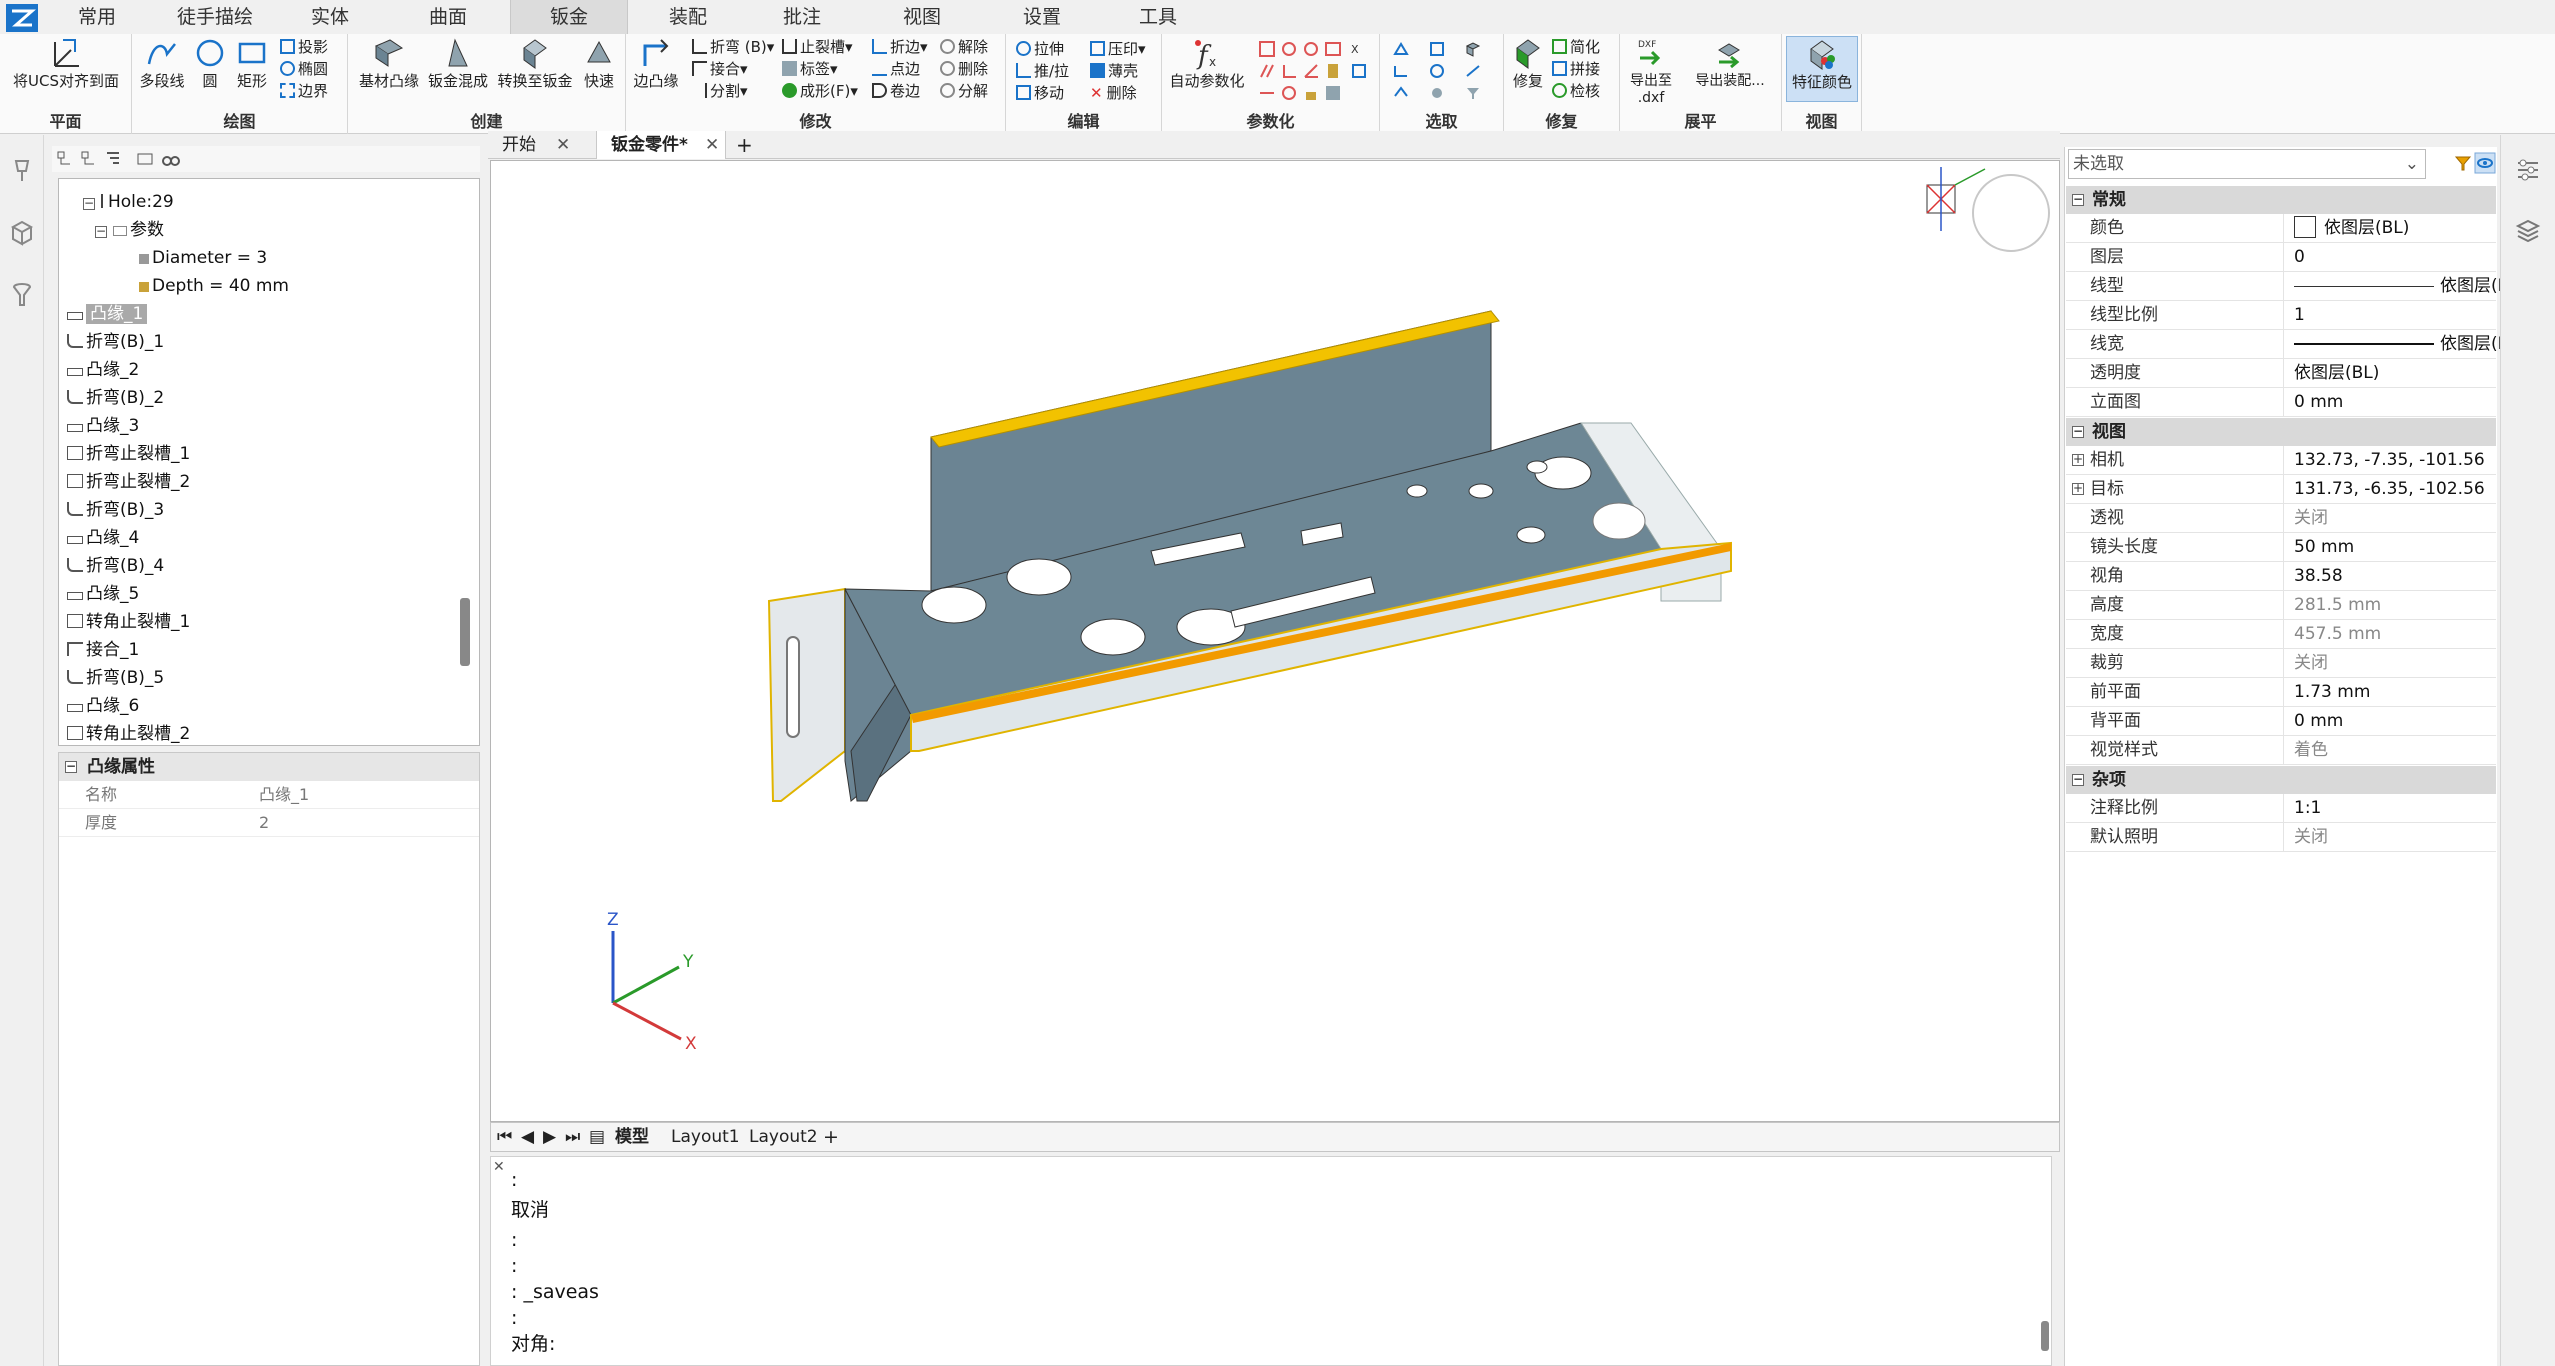 The width and height of the screenshot is (2555, 1366). What do you see at coordinates (748, 145) in the screenshot?
I see `new-tab-plus-icon: +` at bounding box center [748, 145].